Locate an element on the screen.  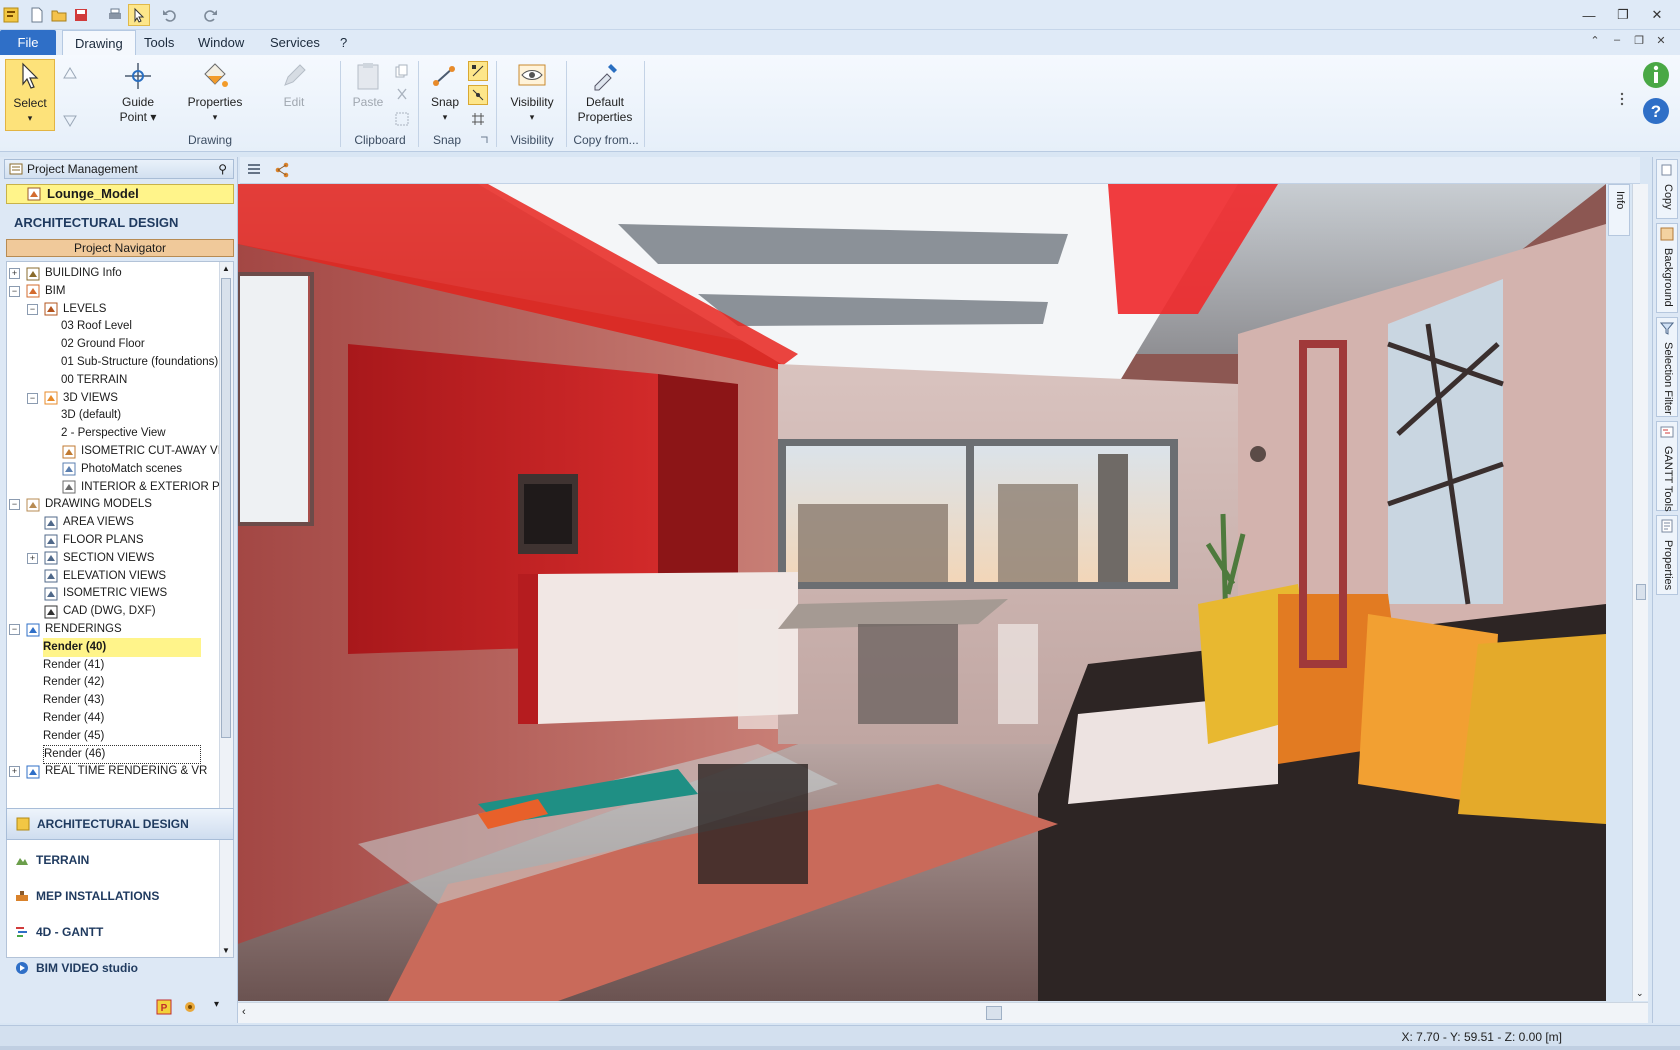
tree-item: − 3D VIEWS is located at coordinates (72, 398).